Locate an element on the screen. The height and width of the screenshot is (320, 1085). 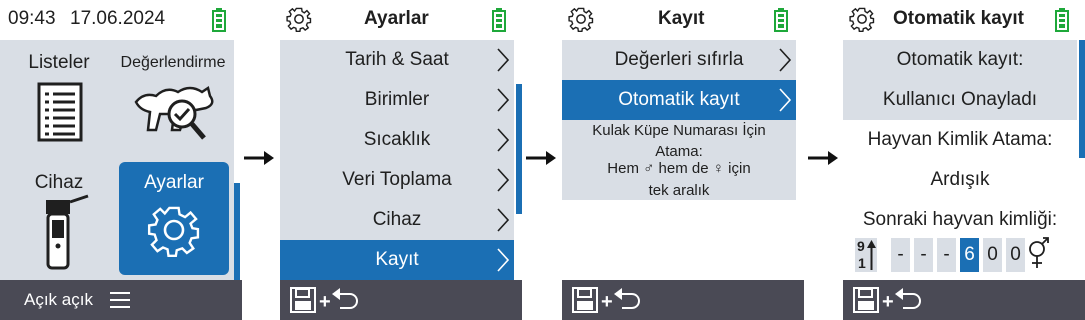
list-document-icon is located at coordinates (60, 112).